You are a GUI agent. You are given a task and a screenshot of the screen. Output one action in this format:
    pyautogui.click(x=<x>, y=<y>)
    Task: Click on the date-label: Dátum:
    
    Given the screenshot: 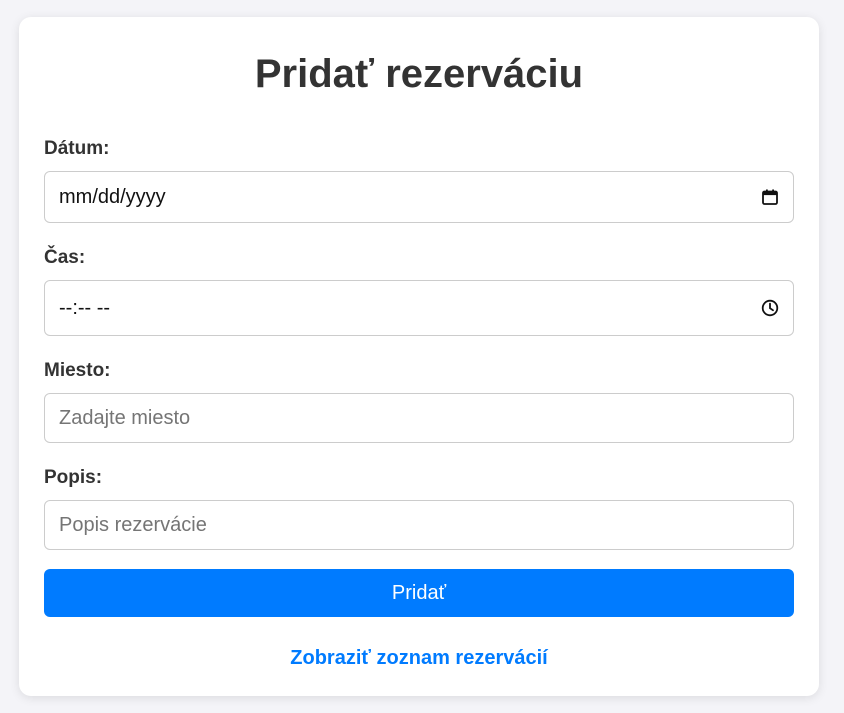 What is the action you would take?
    pyautogui.click(x=77, y=148)
    